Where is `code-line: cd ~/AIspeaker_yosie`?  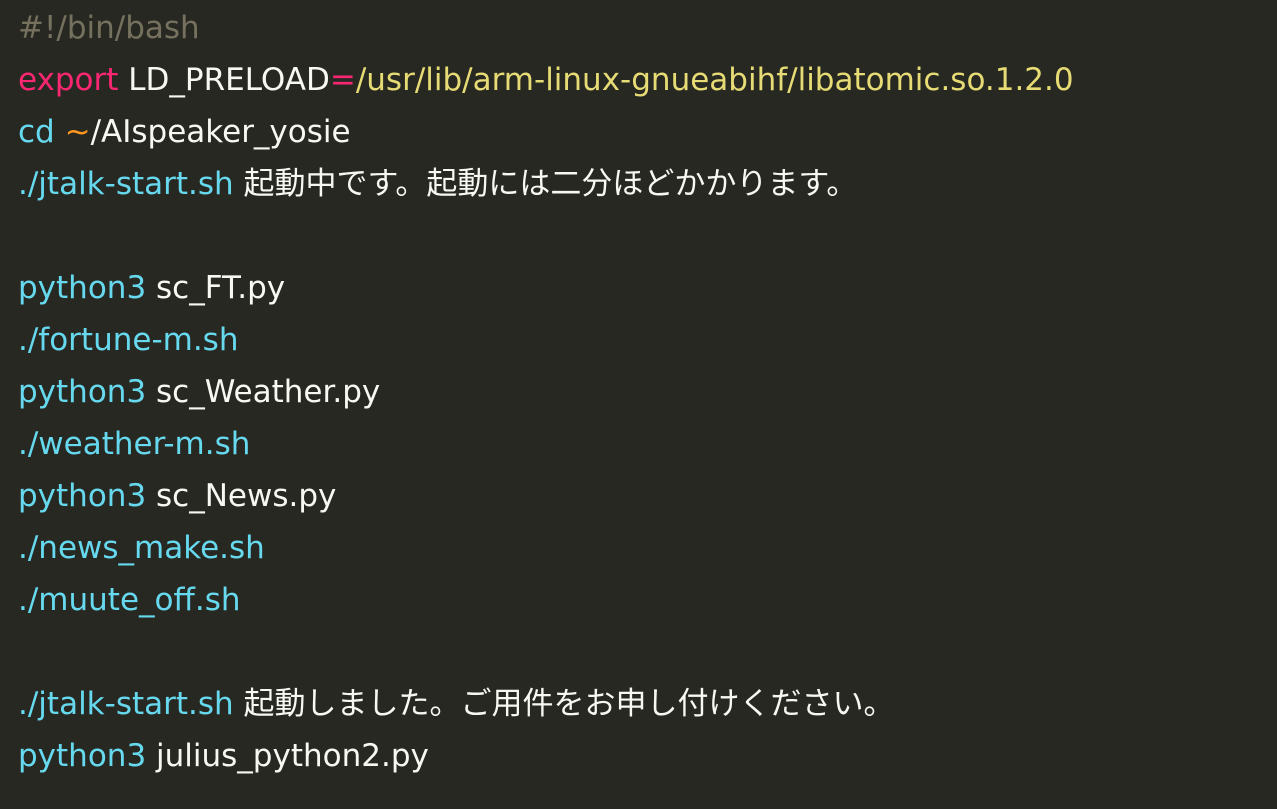
code-line: cd ~/AIspeaker_yosie is located at coordinates (647, 138).